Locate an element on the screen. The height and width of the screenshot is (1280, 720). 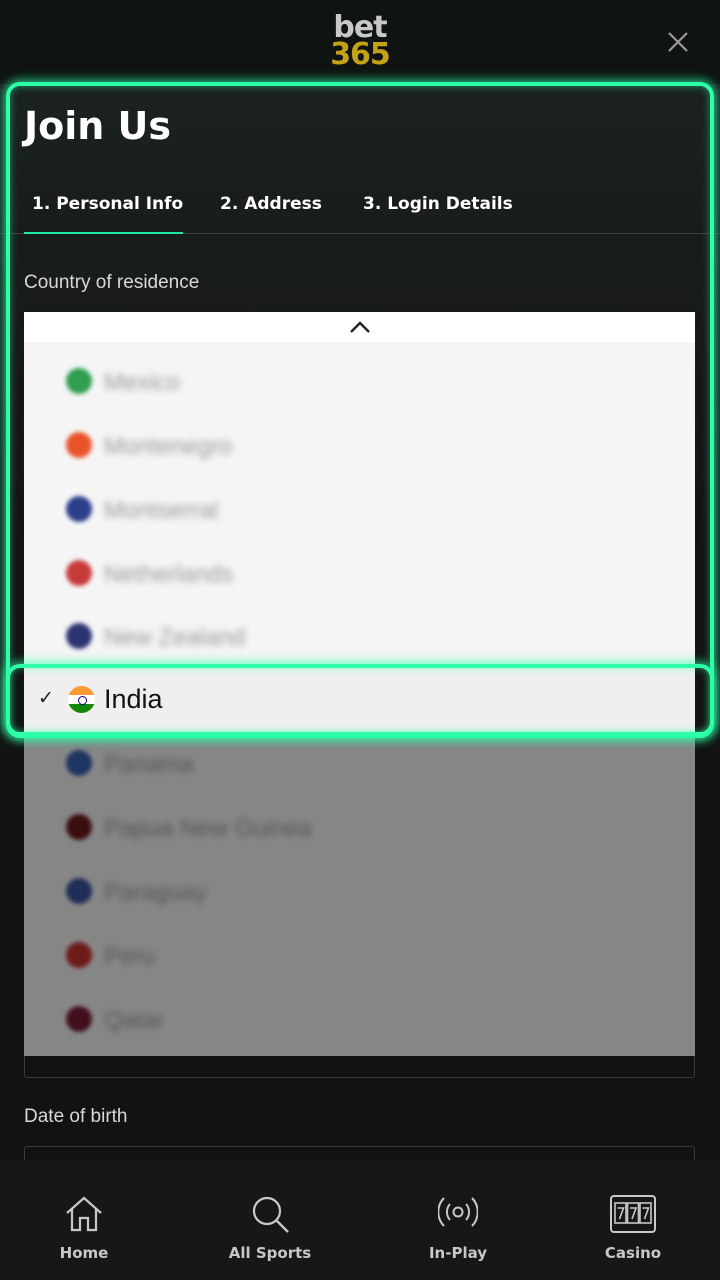
dropdown-scroll-up is located at coordinates (359, 327).